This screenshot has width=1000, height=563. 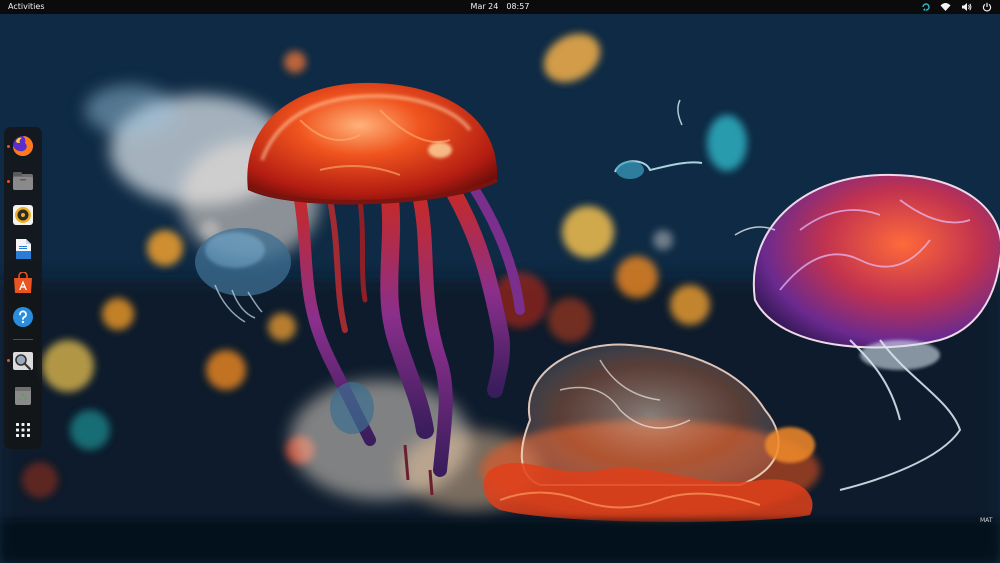 I want to click on dock-item-help, so click(x=23, y=317).